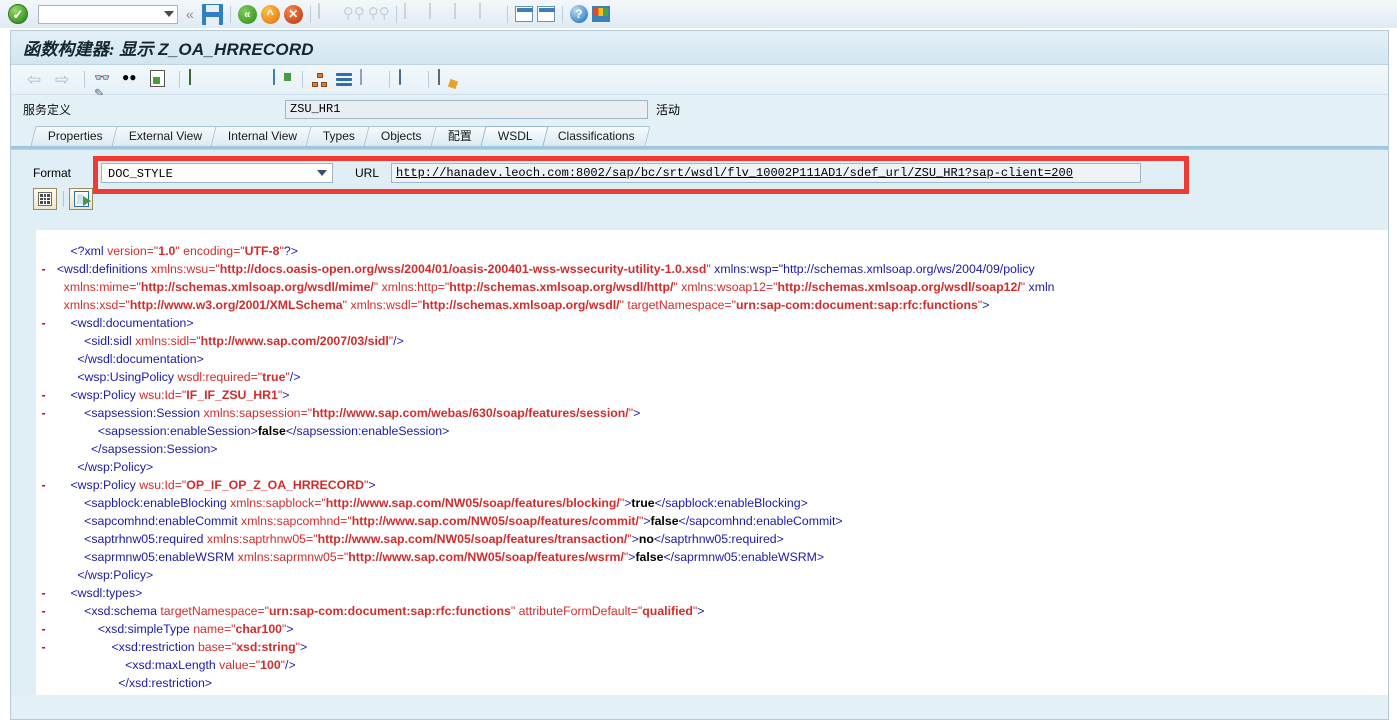 This screenshot has height=727, width=1397. Describe the element at coordinates (52, 173) in the screenshot. I see `format-label: Format` at that location.